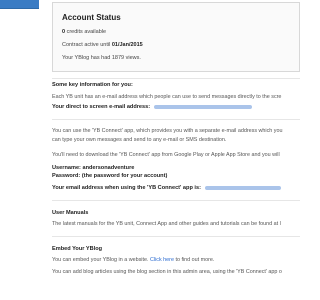  I want to click on connect-email-value, so click(242, 187).